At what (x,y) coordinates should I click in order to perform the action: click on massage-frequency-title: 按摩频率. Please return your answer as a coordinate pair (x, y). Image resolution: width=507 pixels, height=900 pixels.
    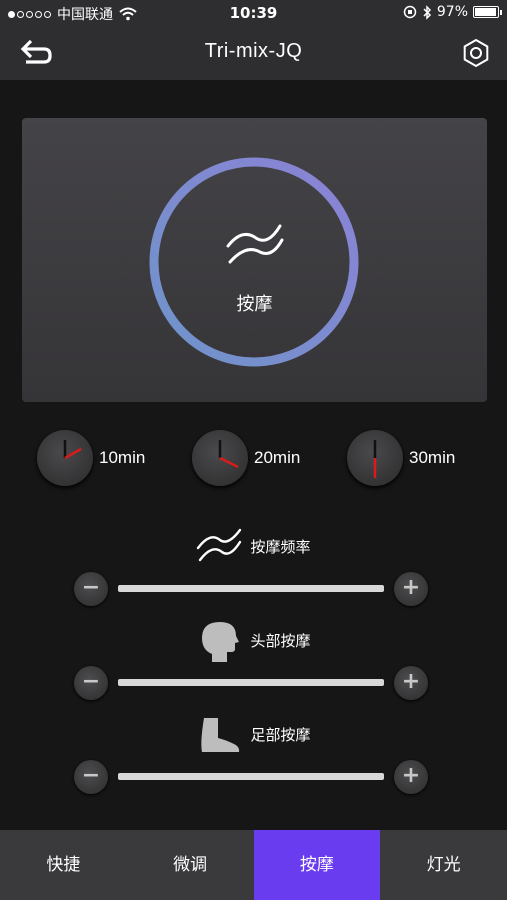
    Looking at the image, I should click on (253, 546).